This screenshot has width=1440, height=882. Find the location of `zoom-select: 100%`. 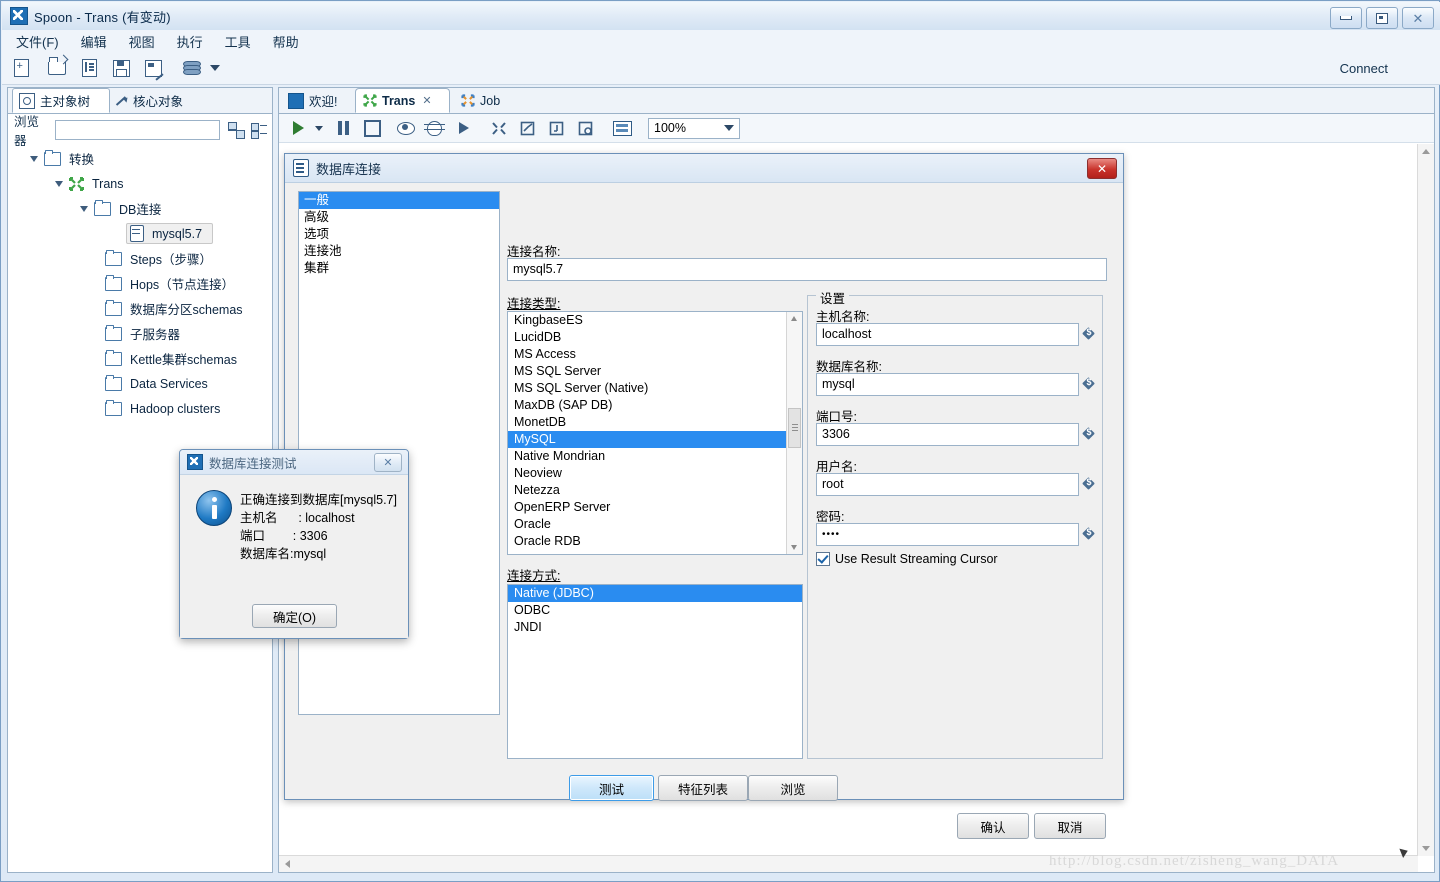

zoom-select: 100% is located at coordinates (694, 128).